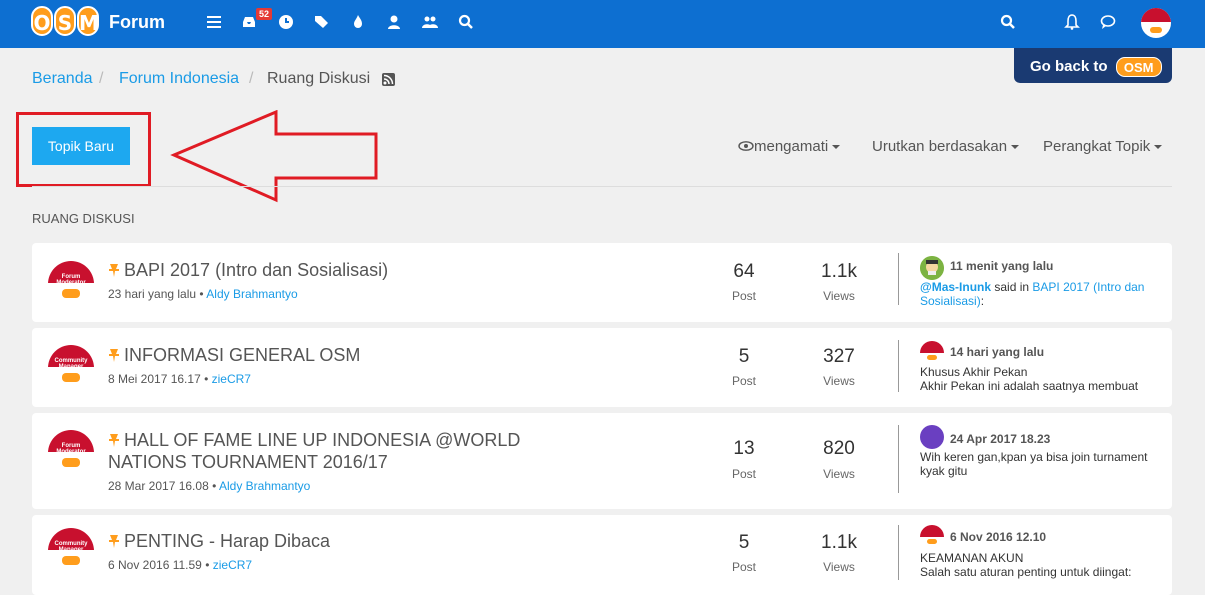  What do you see at coordinates (42, 21) in the screenshot?
I see `logo-letter: O` at bounding box center [42, 21].